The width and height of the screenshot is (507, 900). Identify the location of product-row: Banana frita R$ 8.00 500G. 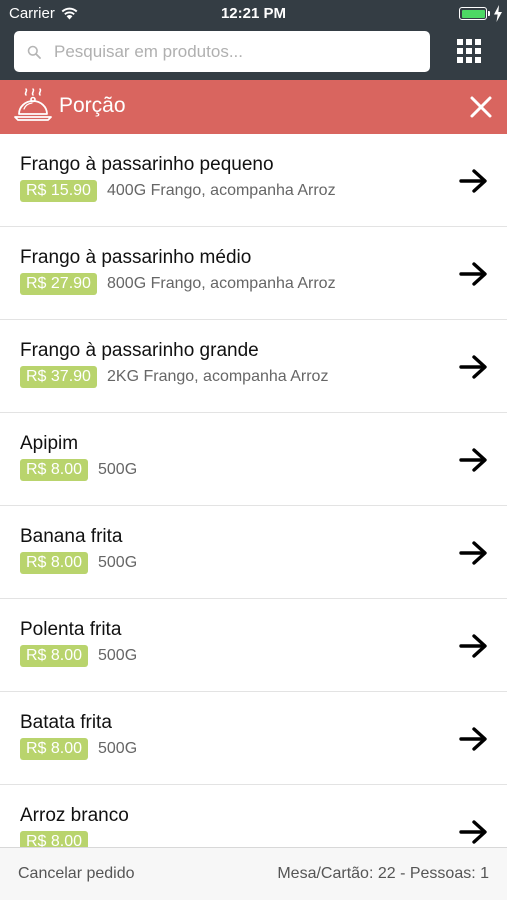
(253, 552).